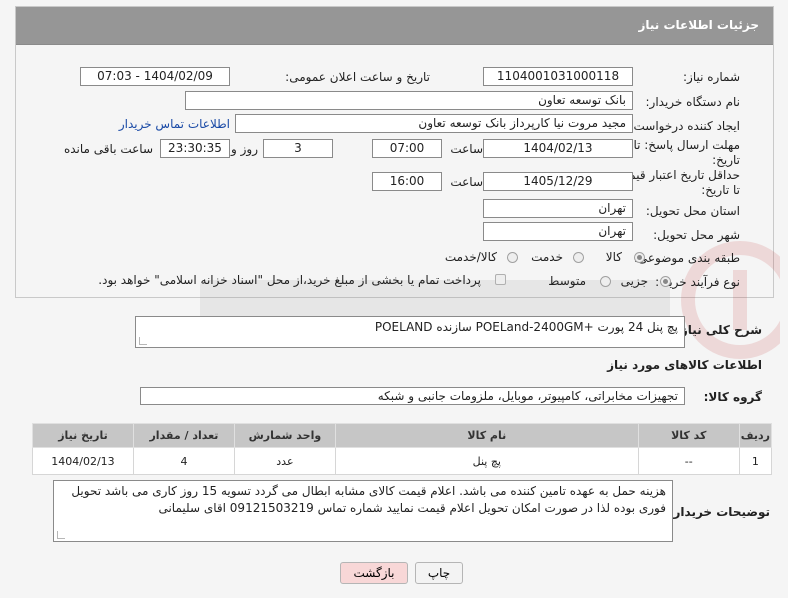 The height and width of the screenshot is (598, 788). Describe the element at coordinates (466, 182) in the screenshot. I see `price-validity-time-label: ساعت` at that location.